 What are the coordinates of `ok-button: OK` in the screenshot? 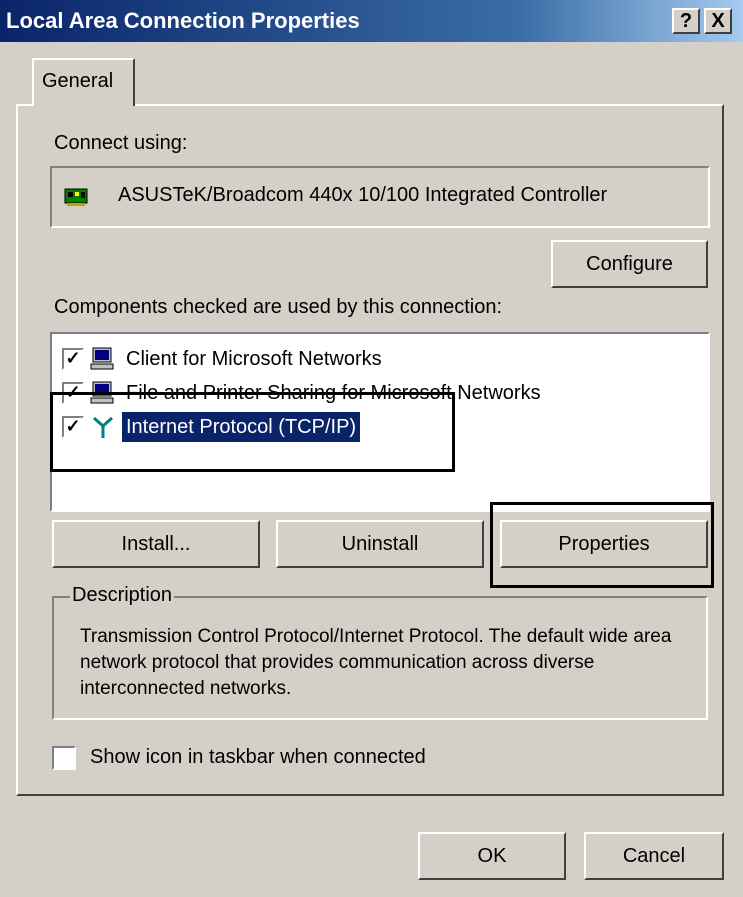 It's located at (492, 856).